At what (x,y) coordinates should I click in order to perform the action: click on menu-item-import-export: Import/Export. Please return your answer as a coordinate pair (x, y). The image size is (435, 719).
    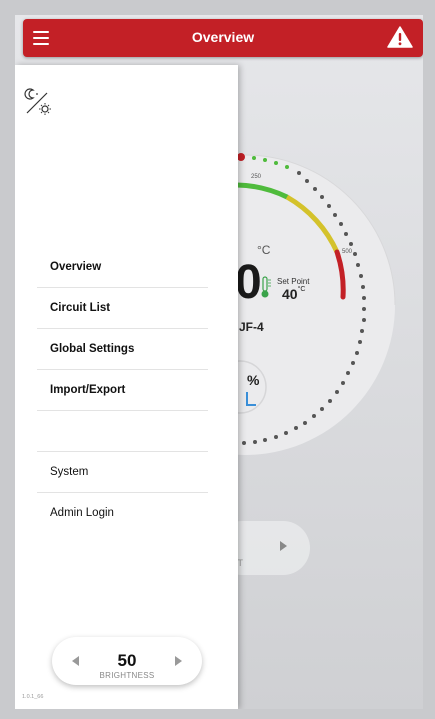
    Looking at the image, I should click on (122, 390).